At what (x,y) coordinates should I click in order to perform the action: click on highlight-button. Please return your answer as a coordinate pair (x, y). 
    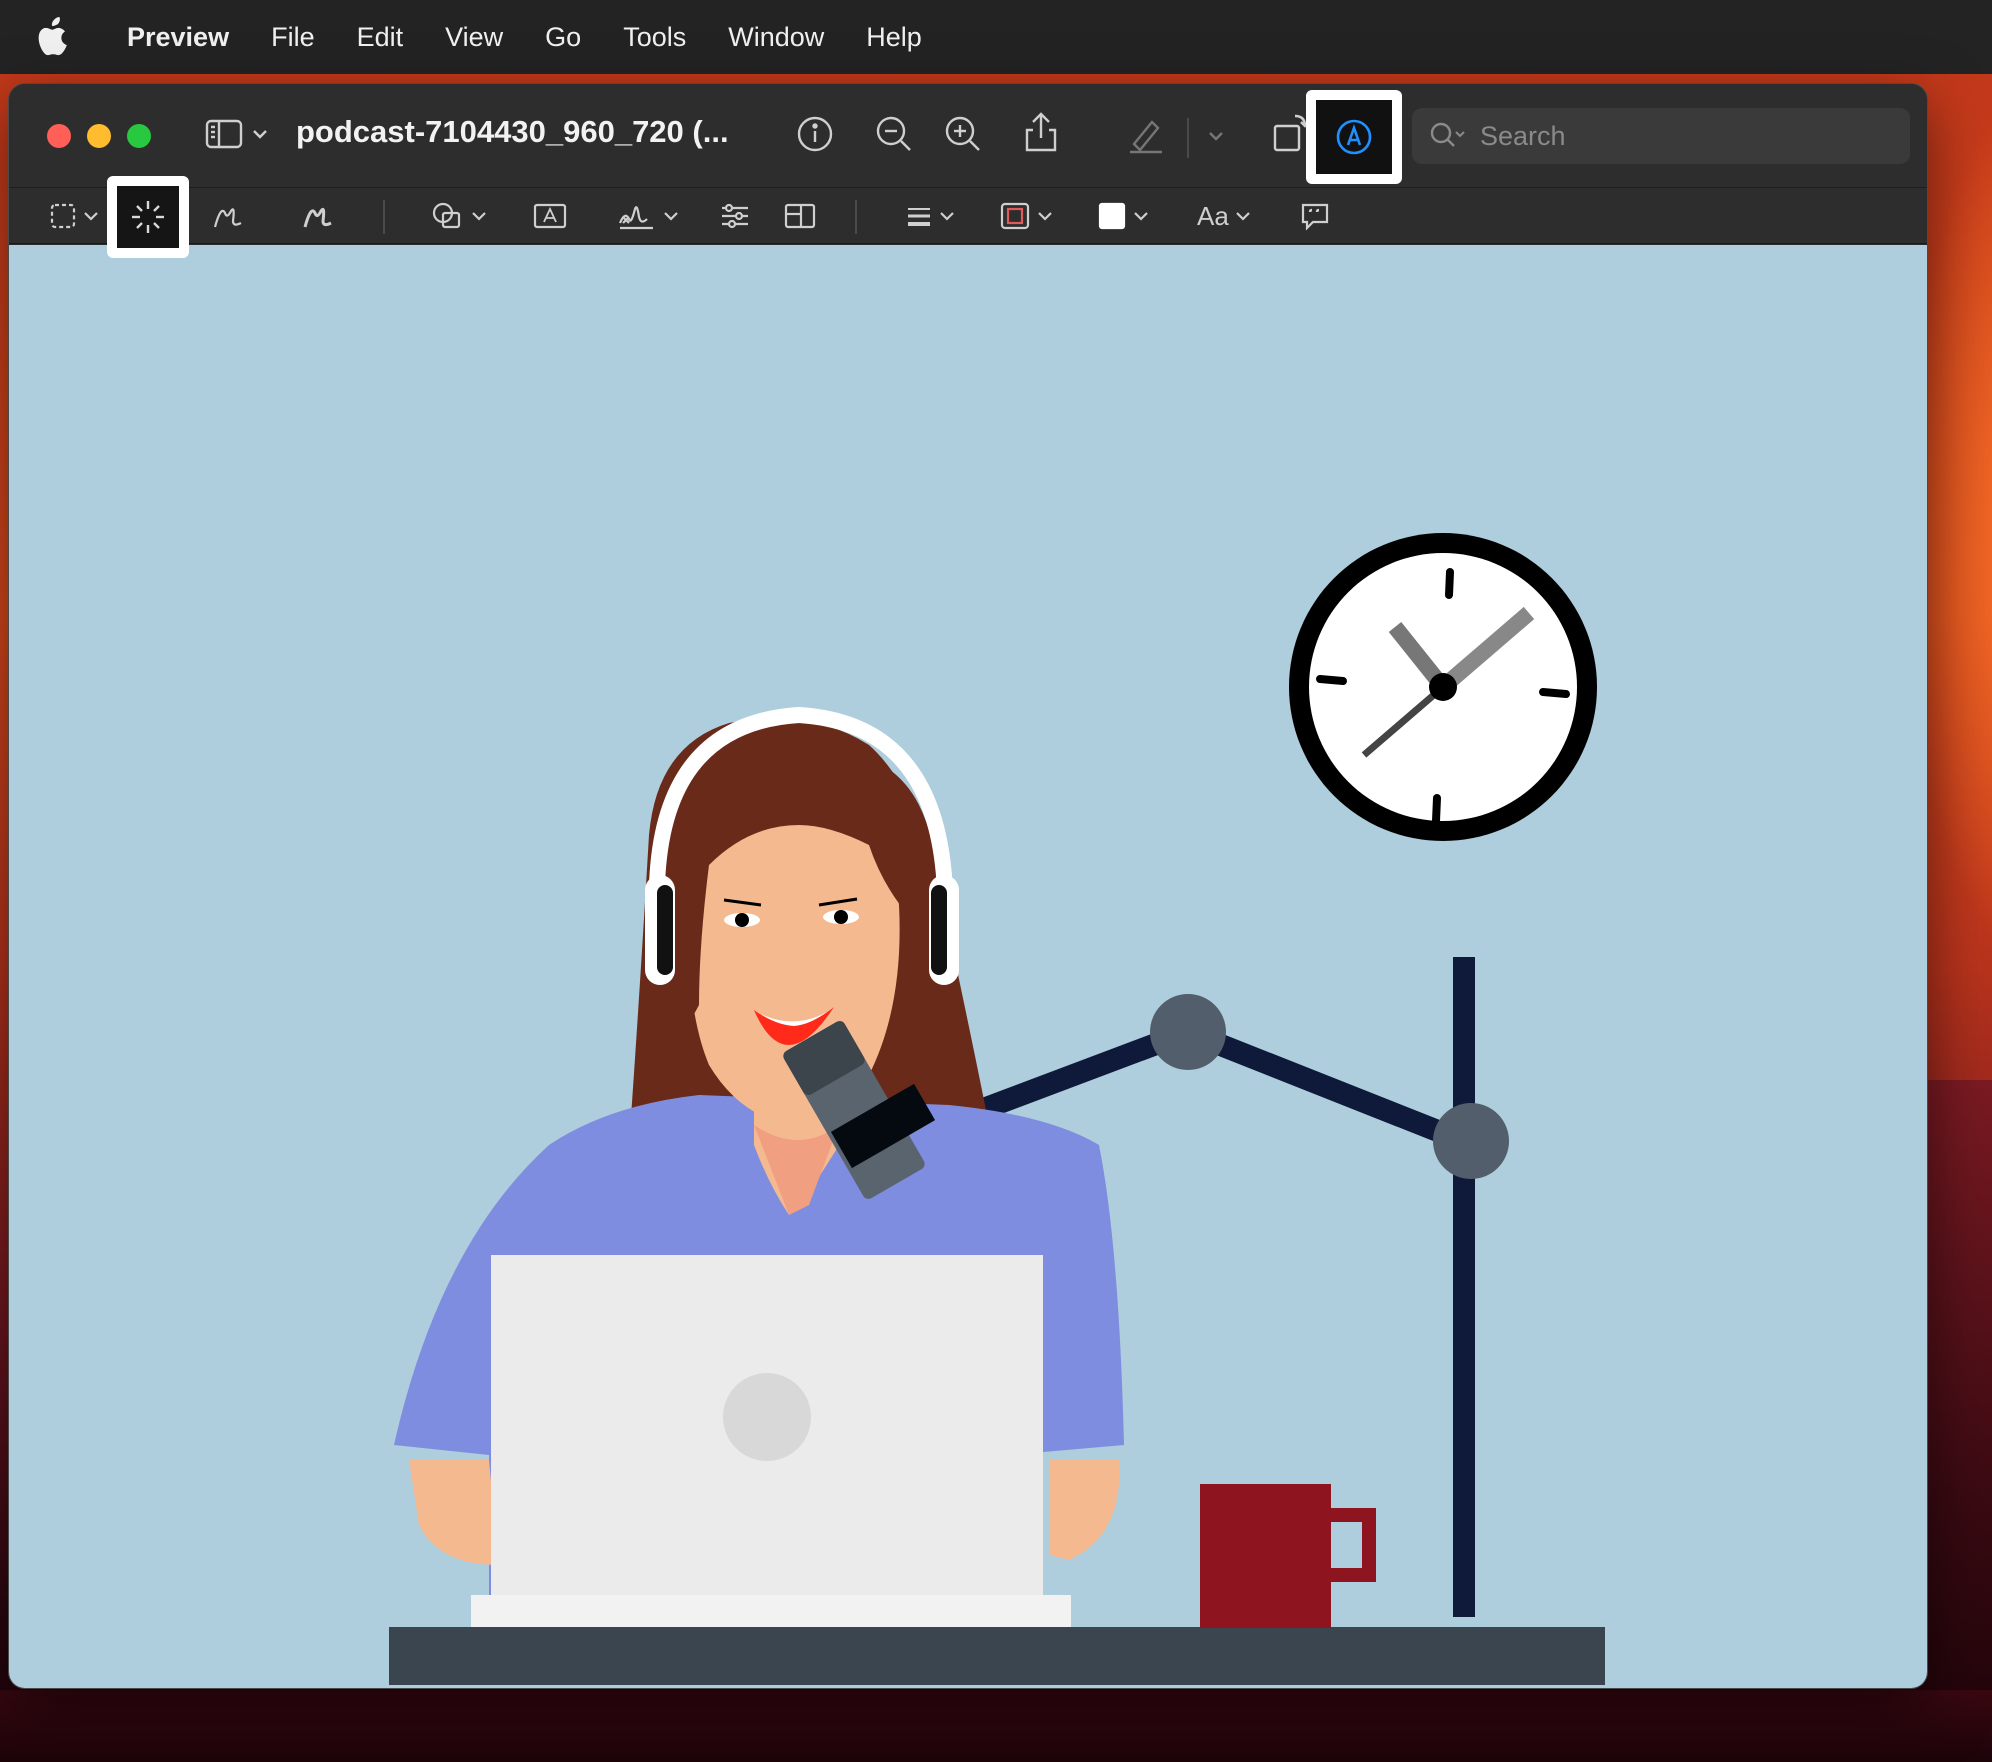
    Looking at the image, I should click on (1146, 134).